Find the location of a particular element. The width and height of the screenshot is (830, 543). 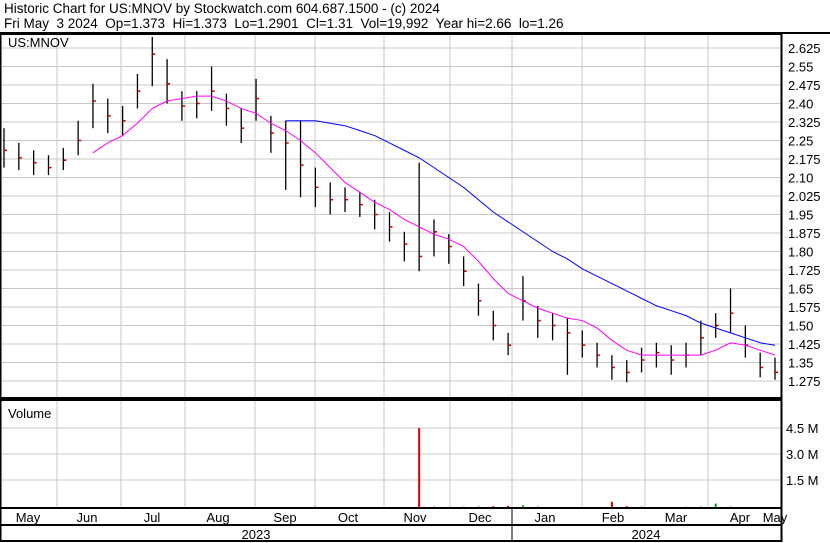

price-tick-label: 2.625 is located at coordinates (804, 48).